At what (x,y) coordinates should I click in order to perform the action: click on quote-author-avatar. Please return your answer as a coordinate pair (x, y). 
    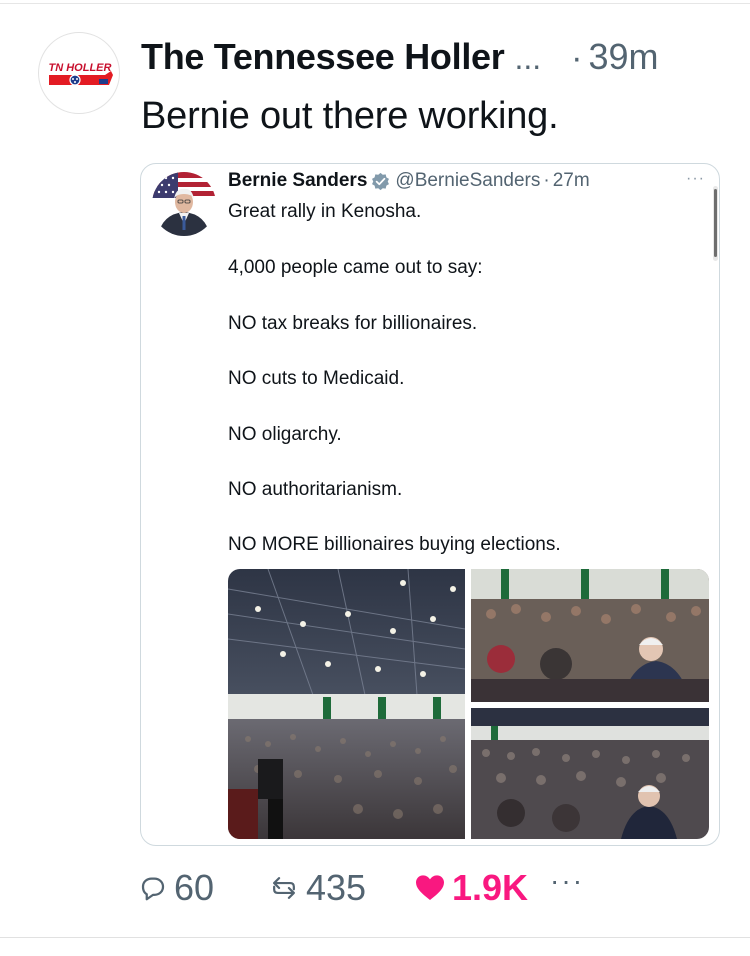
    Looking at the image, I should click on (184, 204).